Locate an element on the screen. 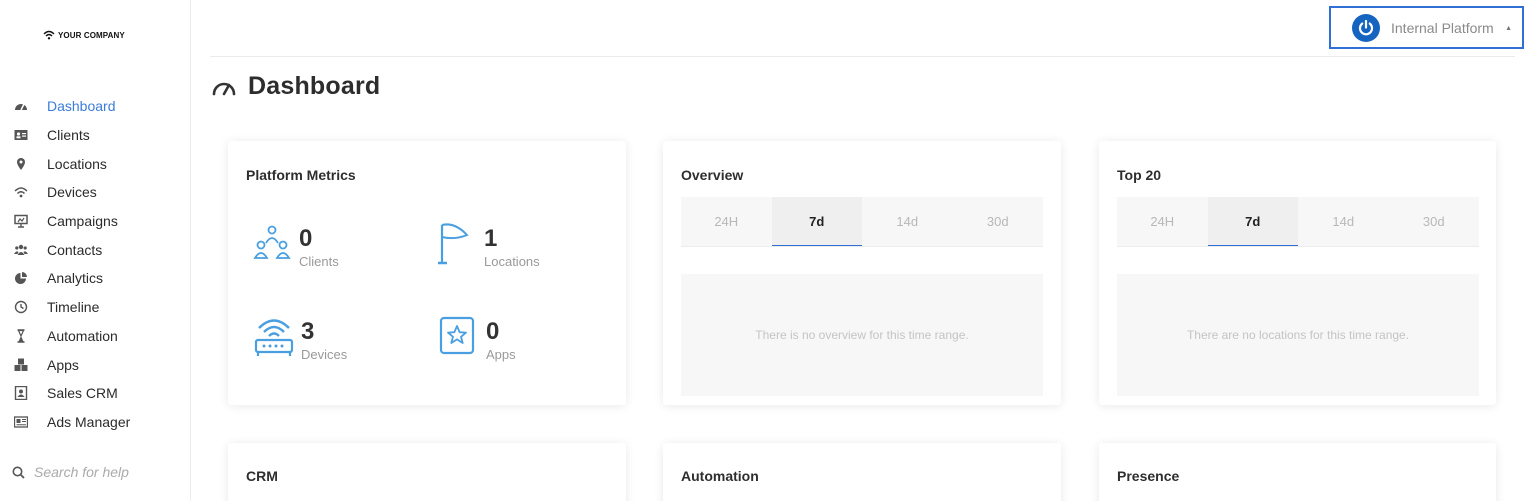 The height and width of the screenshot is (501, 1529). metric-value: 3 is located at coordinates (308, 331).